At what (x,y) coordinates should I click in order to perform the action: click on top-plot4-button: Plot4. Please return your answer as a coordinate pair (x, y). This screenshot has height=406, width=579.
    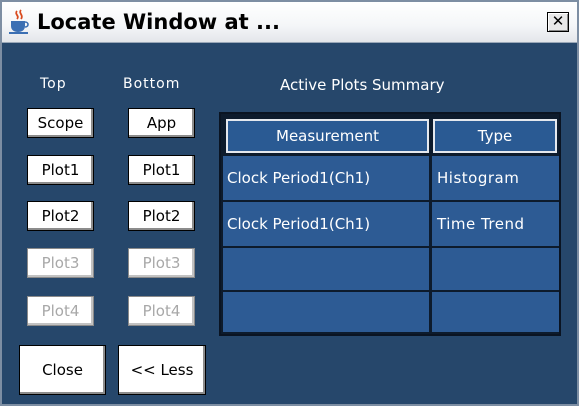
    Looking at the image, I should click on (60, 311).